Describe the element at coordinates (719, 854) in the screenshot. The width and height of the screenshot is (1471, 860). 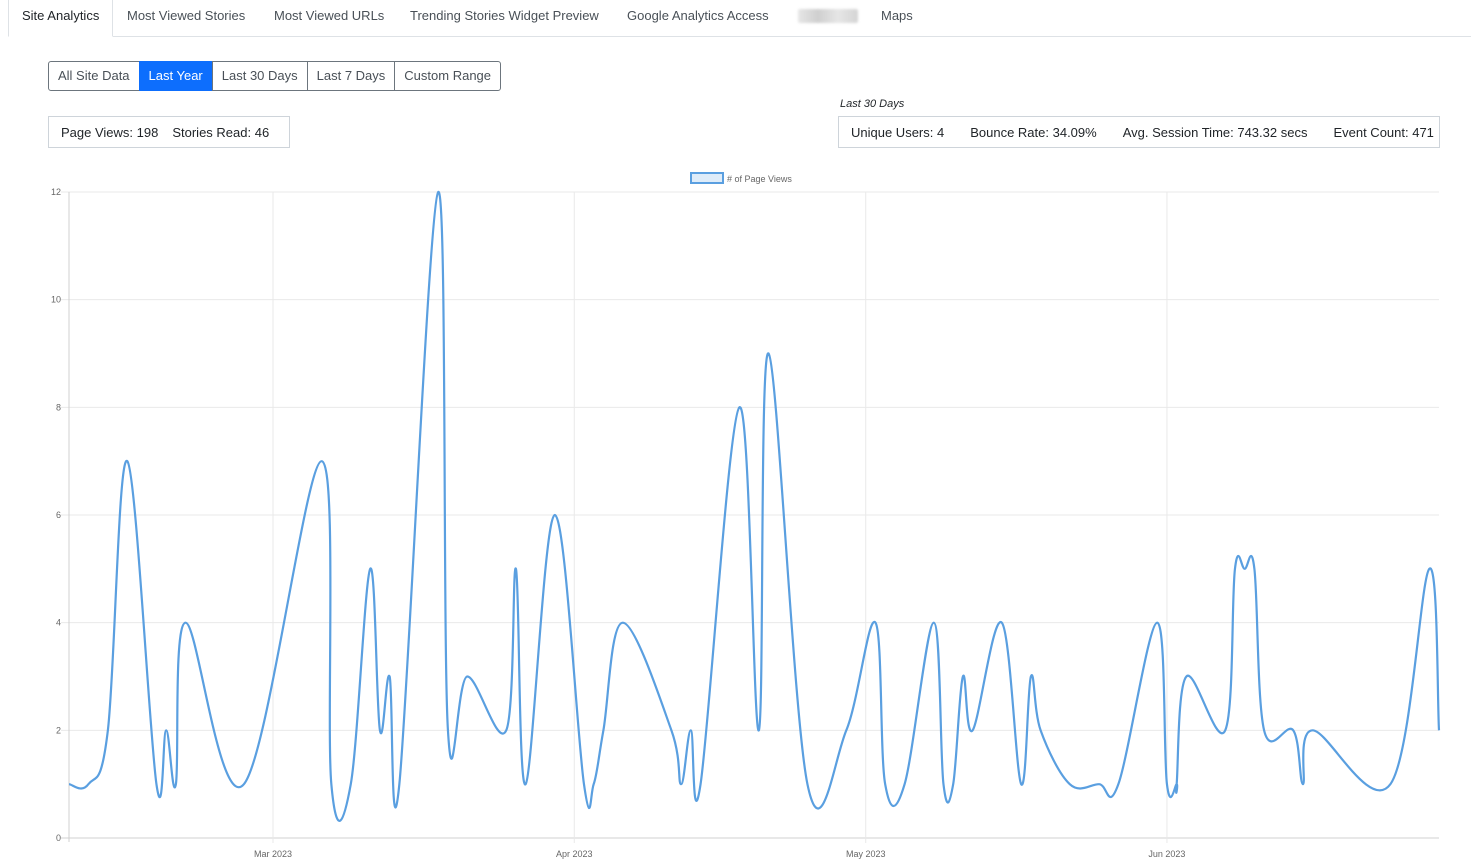
I see `x-axis-ticks: Mar 2023 Apr 2023 May 2023 Jun 2023` at that location.